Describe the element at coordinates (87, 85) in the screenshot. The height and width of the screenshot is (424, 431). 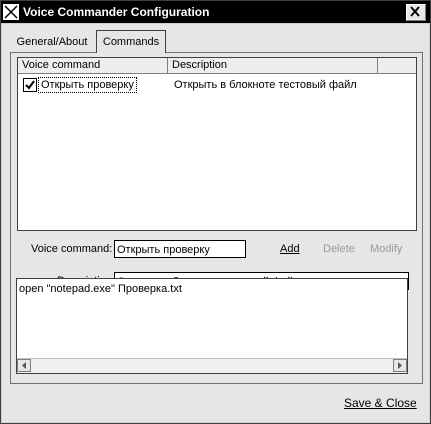
I see `list-item-command: Открыть проверку` at that location.